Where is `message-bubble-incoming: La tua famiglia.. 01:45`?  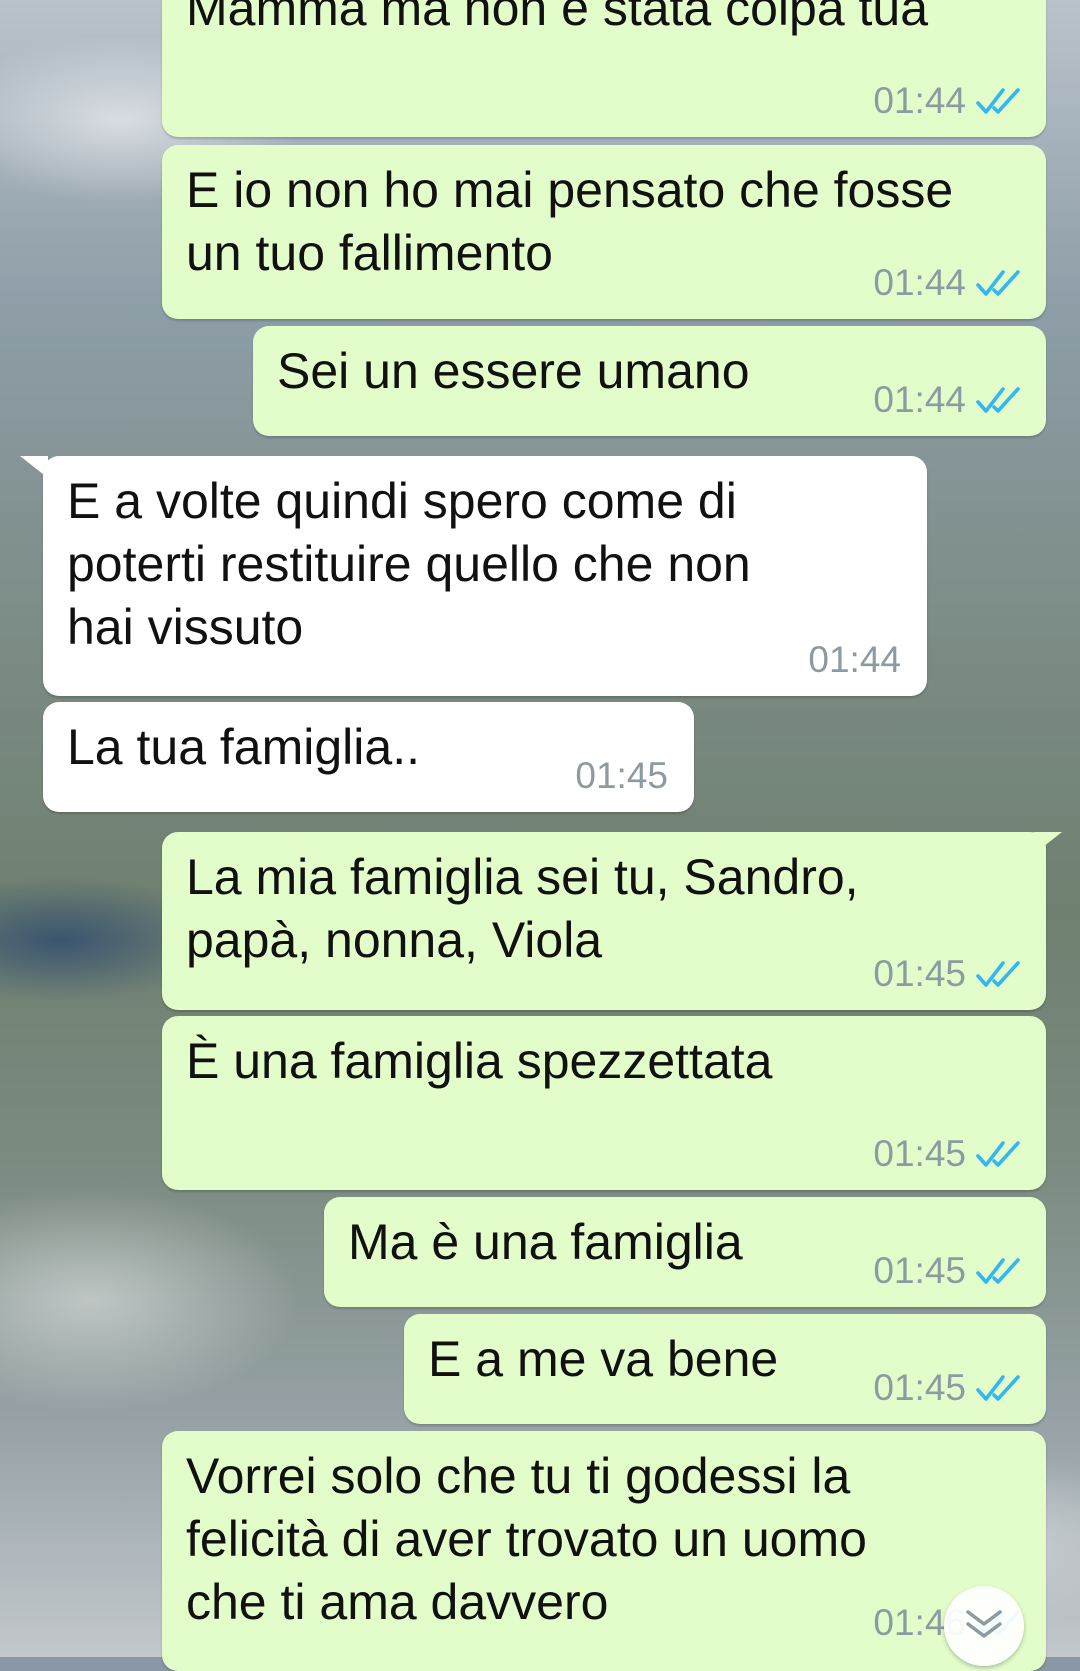 message-bubble-incoming: La tua famiglia.. 01:45 is located at coordinates (368, 757).